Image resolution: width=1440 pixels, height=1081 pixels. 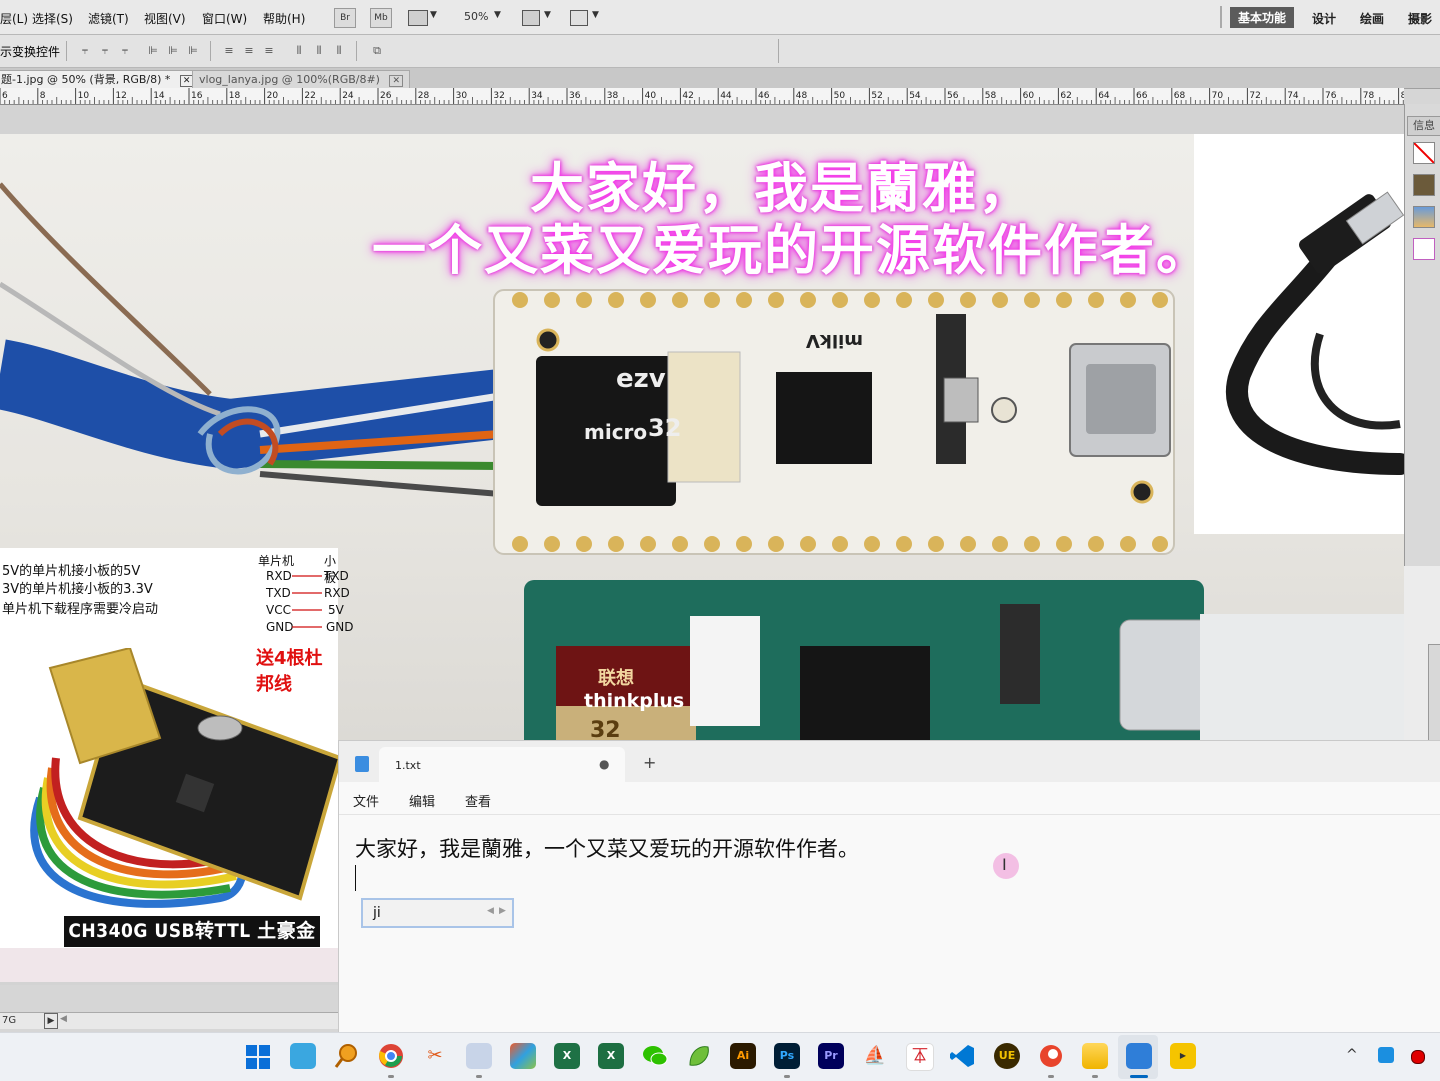 What do you see at coordinates (963, 1056) in the screenshot?
I see `vscode-icon` at bounding box center [963, 1056].